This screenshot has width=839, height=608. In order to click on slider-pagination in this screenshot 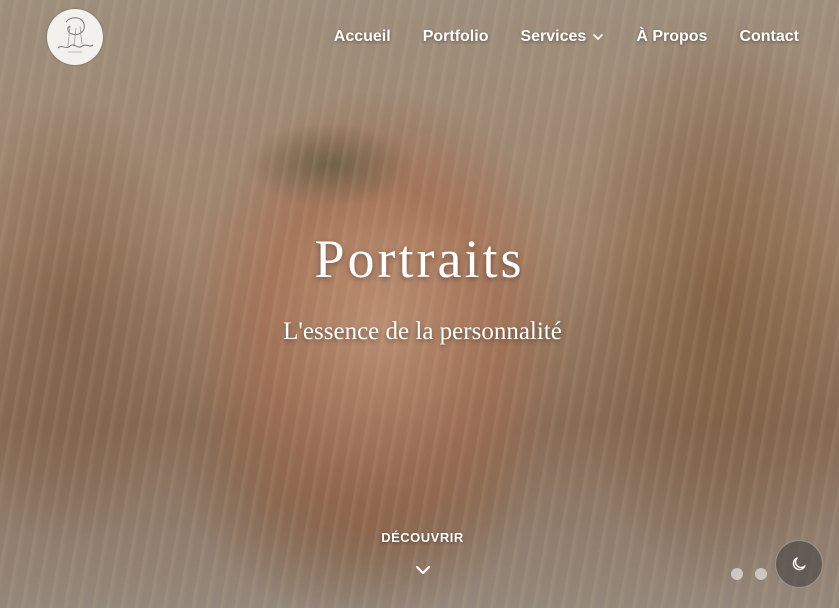, I will do `click(749, 574)`.